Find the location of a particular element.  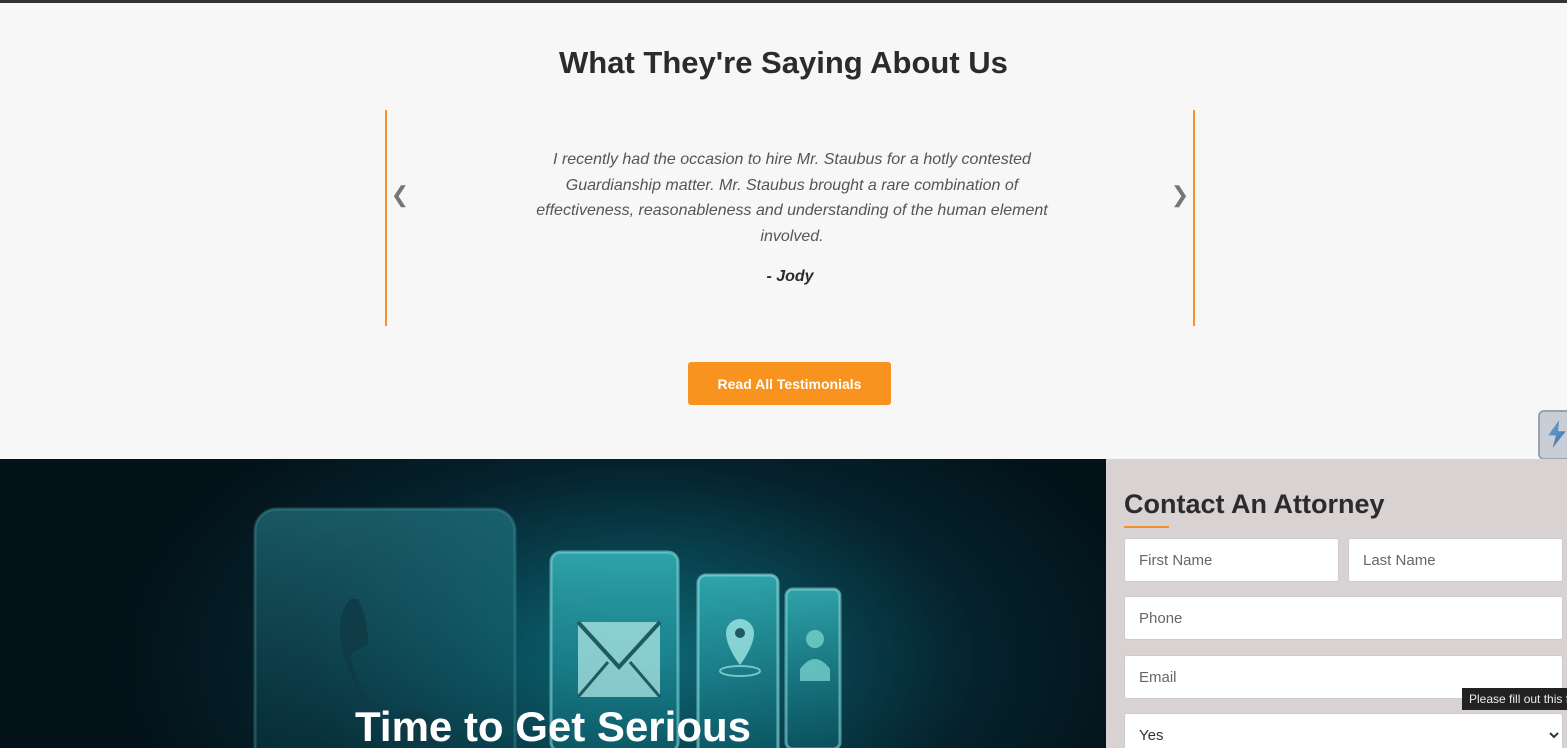

first-name-input is located at coordinates (1231, 560).